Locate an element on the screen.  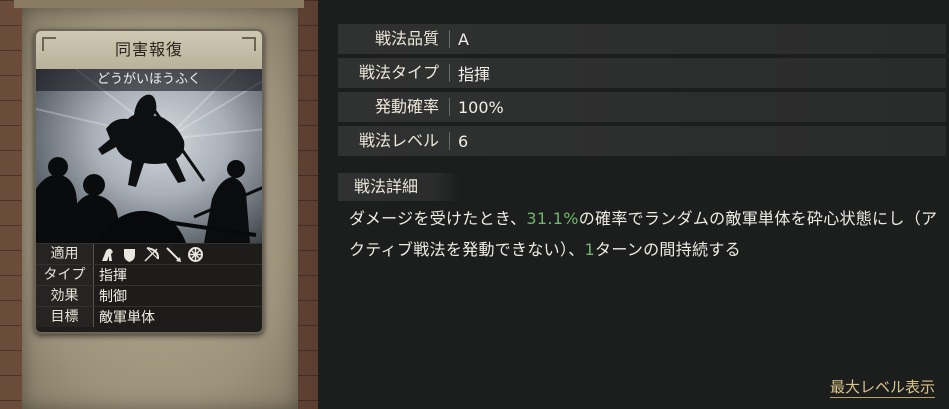
info-value: 指揮 is located at coordinates (113, 276).